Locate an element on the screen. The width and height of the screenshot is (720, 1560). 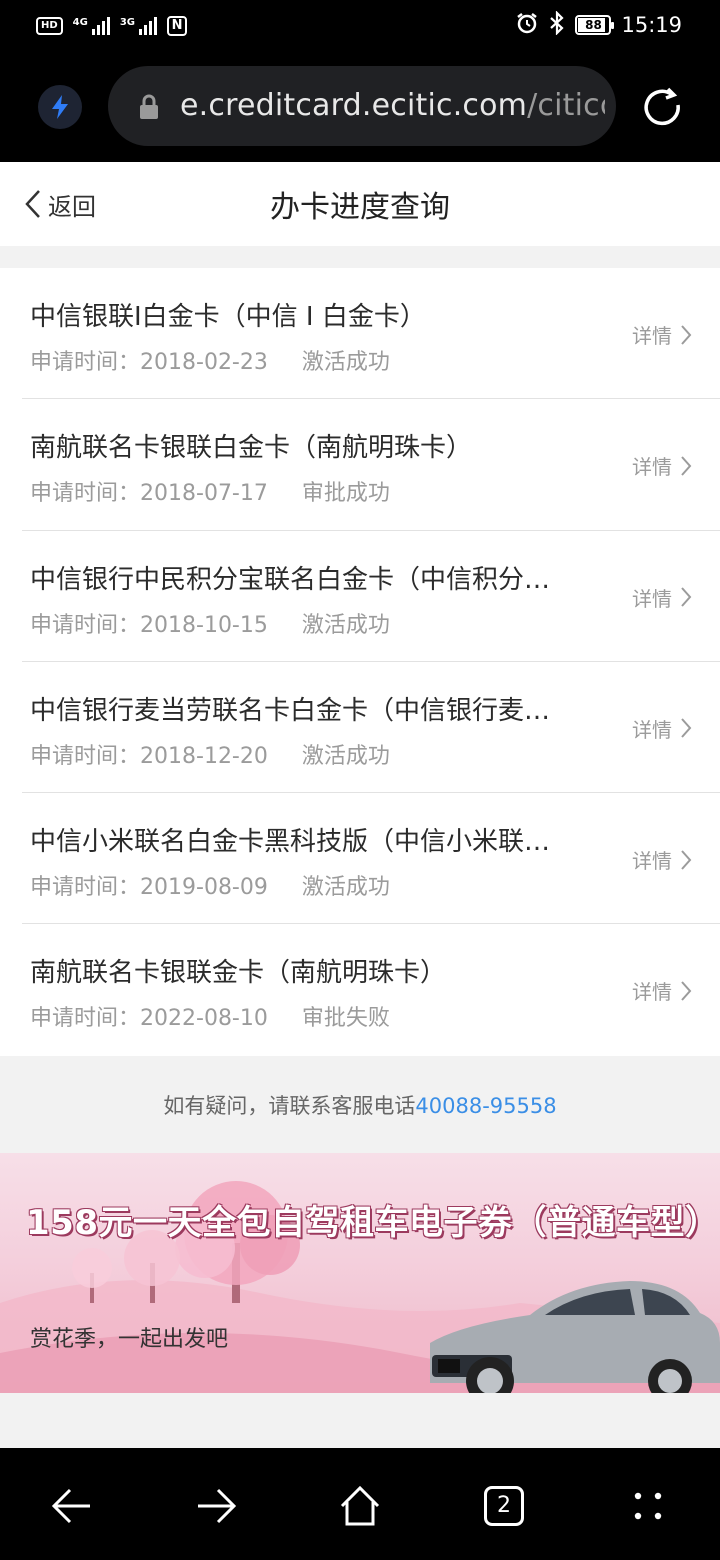
page-header: 返回 办卡进度查询 is located at coordinates (360, 204).